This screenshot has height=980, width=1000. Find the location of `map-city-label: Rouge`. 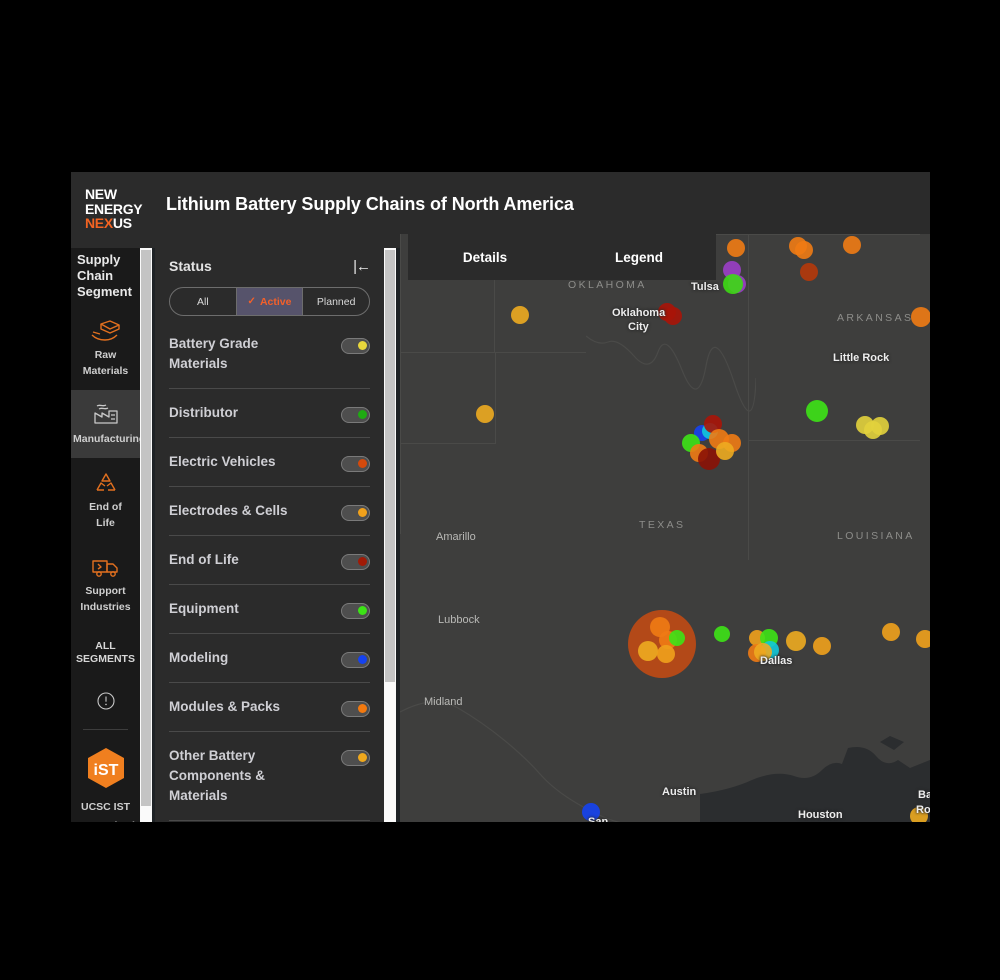

map-city-label: Rouge is located at coordinates (923, 810).